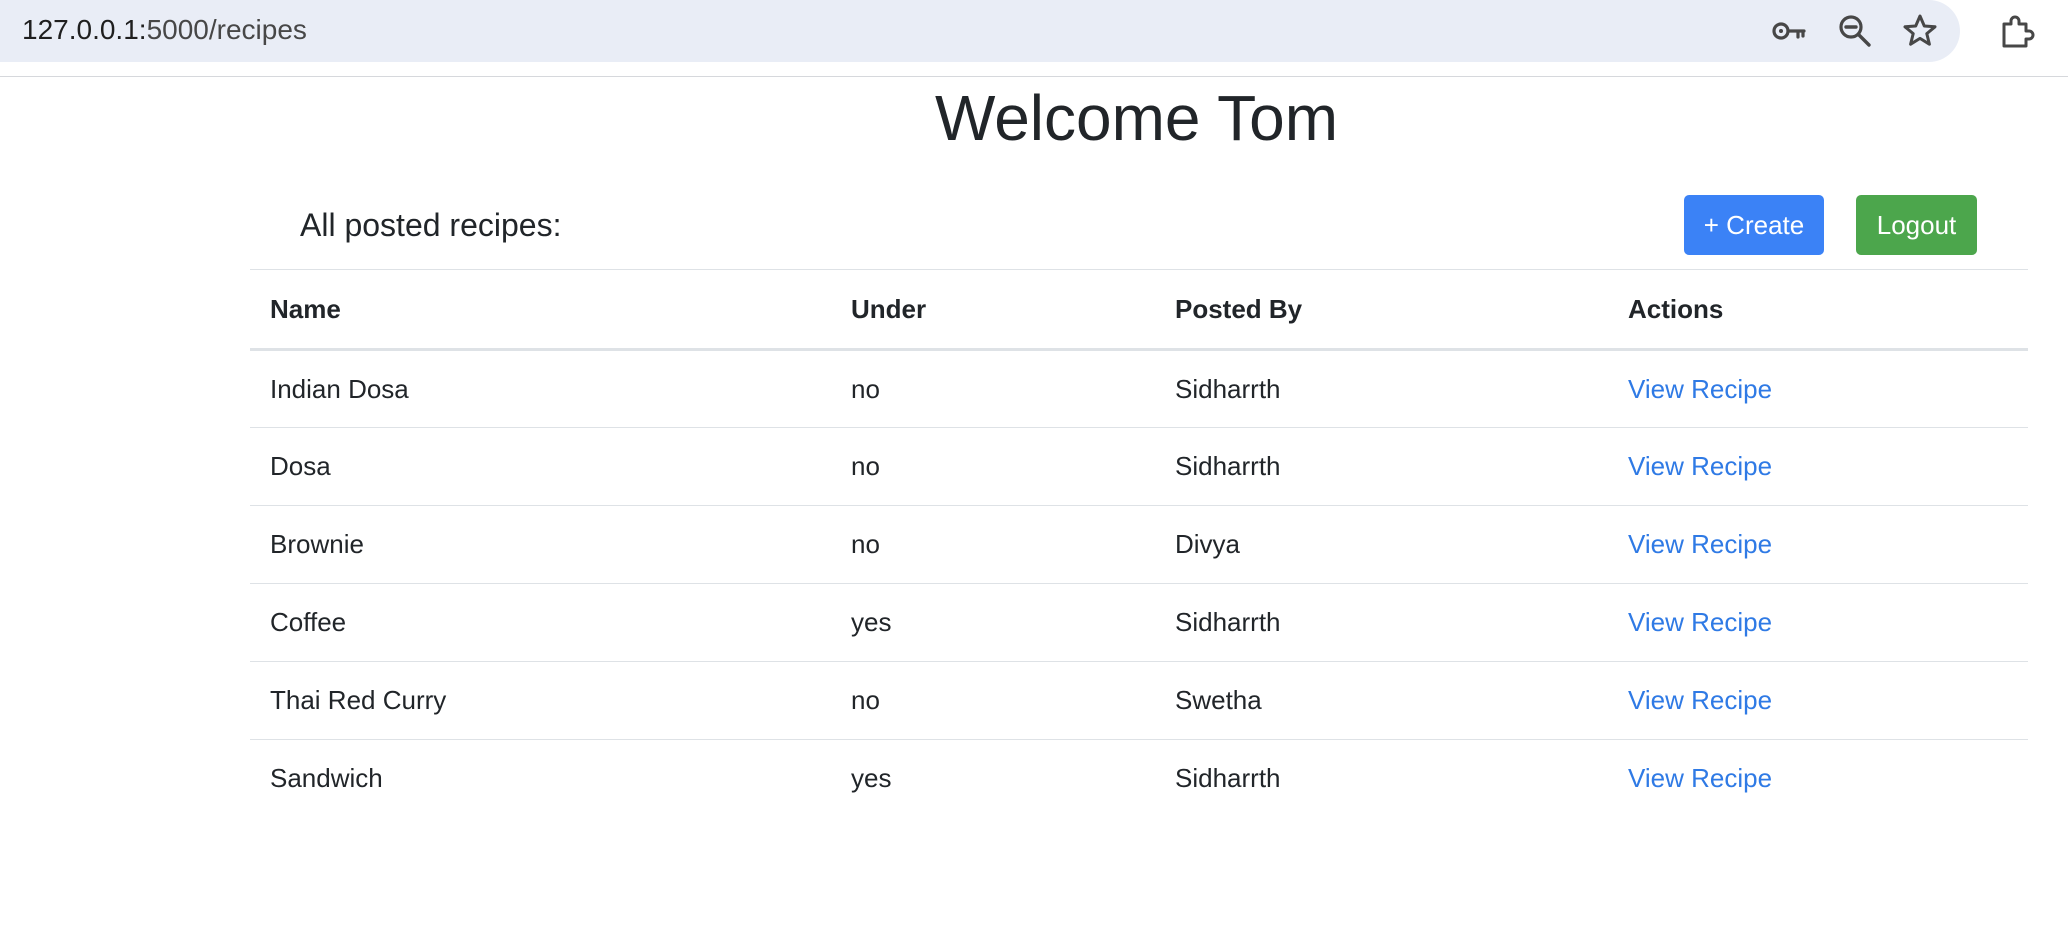 Image resolution: width=2068 pixels, height=934 pixels. Describe the element at coordinates (305, 308) in the screenshot. I see `column-header-name: Name` at that location.